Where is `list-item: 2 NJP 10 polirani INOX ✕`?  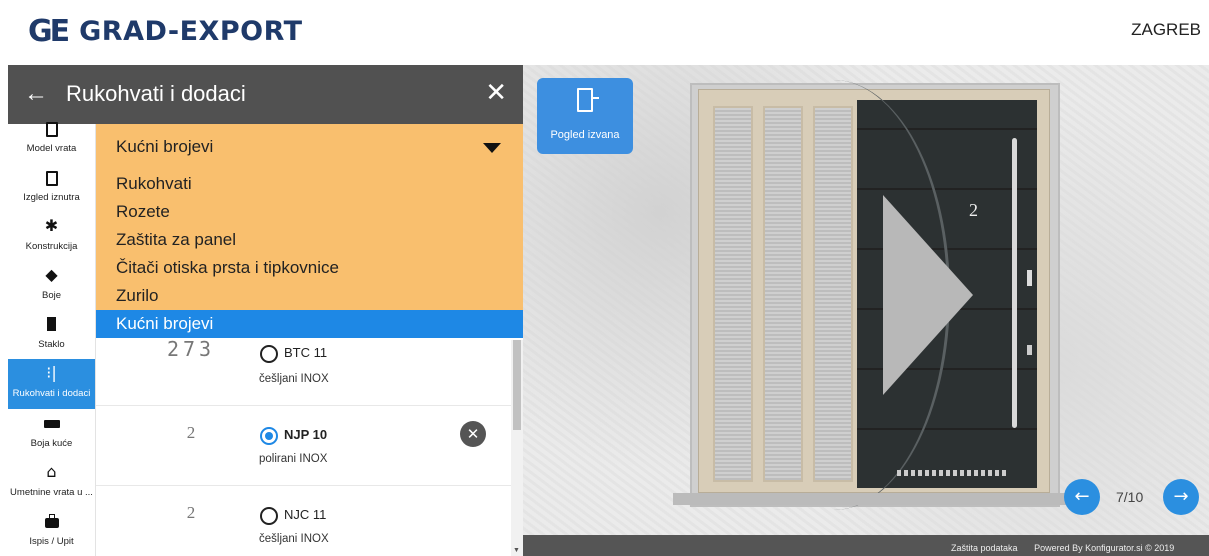 list-item: 2 NJP 10 polirani INOX ✕ is located at coordinates (303, 445).